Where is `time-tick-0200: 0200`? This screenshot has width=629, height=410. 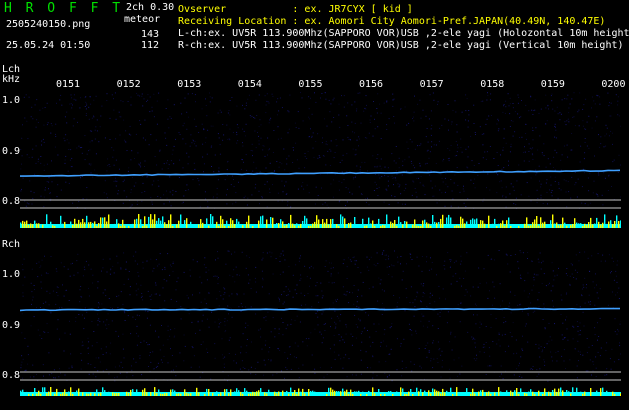 time-tick-0200: 0200 is located at coordinates (613, 84).